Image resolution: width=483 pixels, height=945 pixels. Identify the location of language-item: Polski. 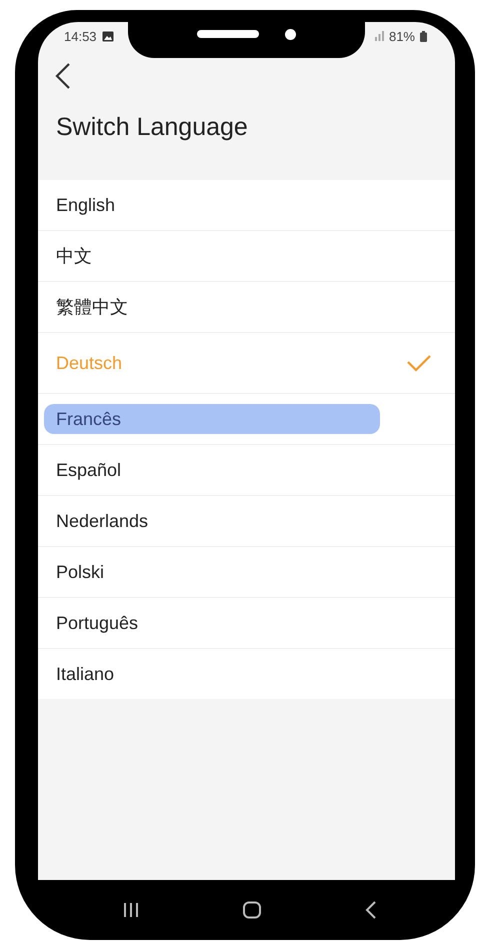
(246, 572).